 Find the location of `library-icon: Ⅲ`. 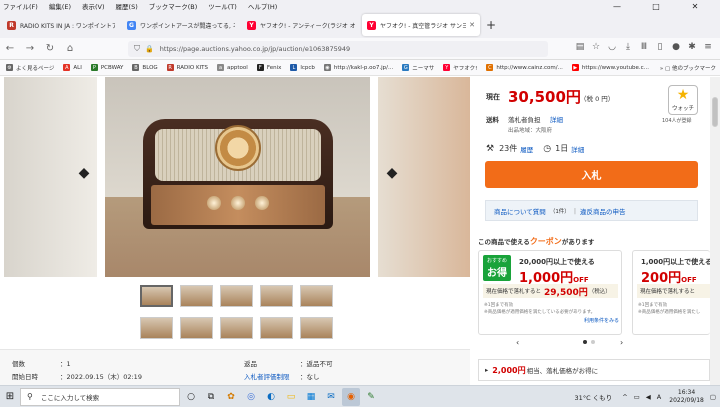

library-icon: Ⅲ is located at coordinates (644, 47).